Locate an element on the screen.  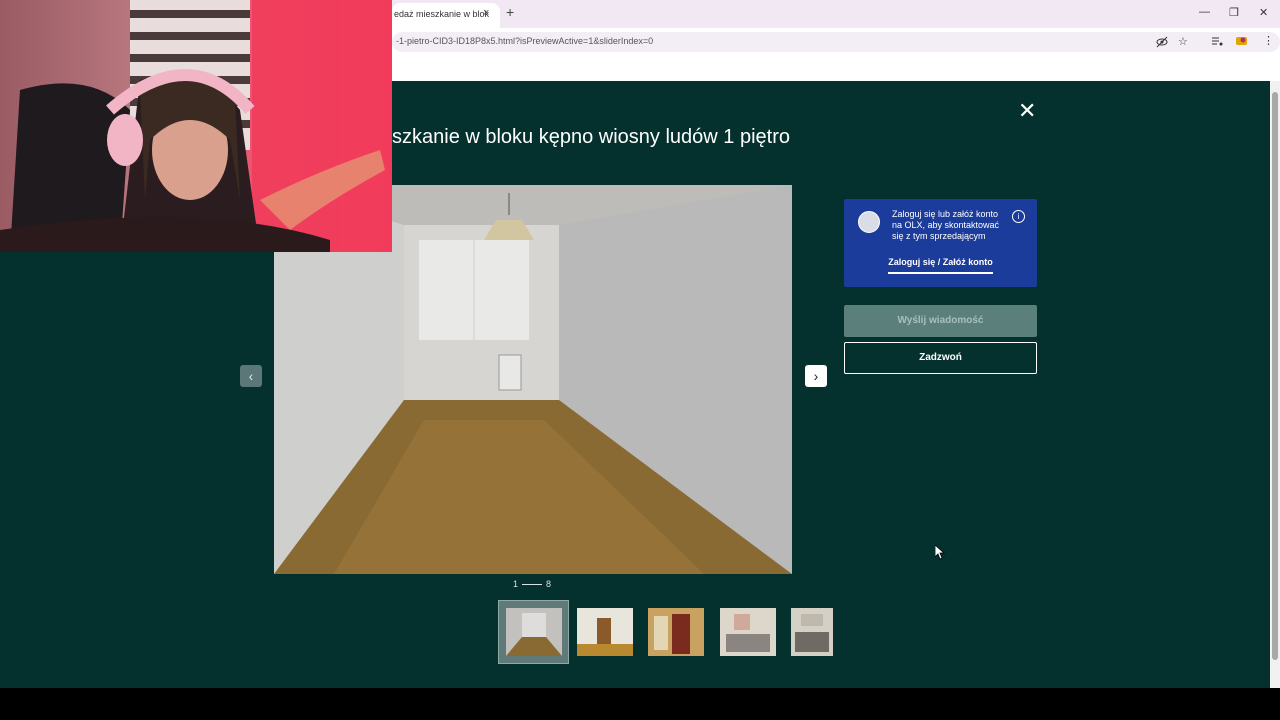
close-window-button: ✕ is located at coordinates (1263, 12).